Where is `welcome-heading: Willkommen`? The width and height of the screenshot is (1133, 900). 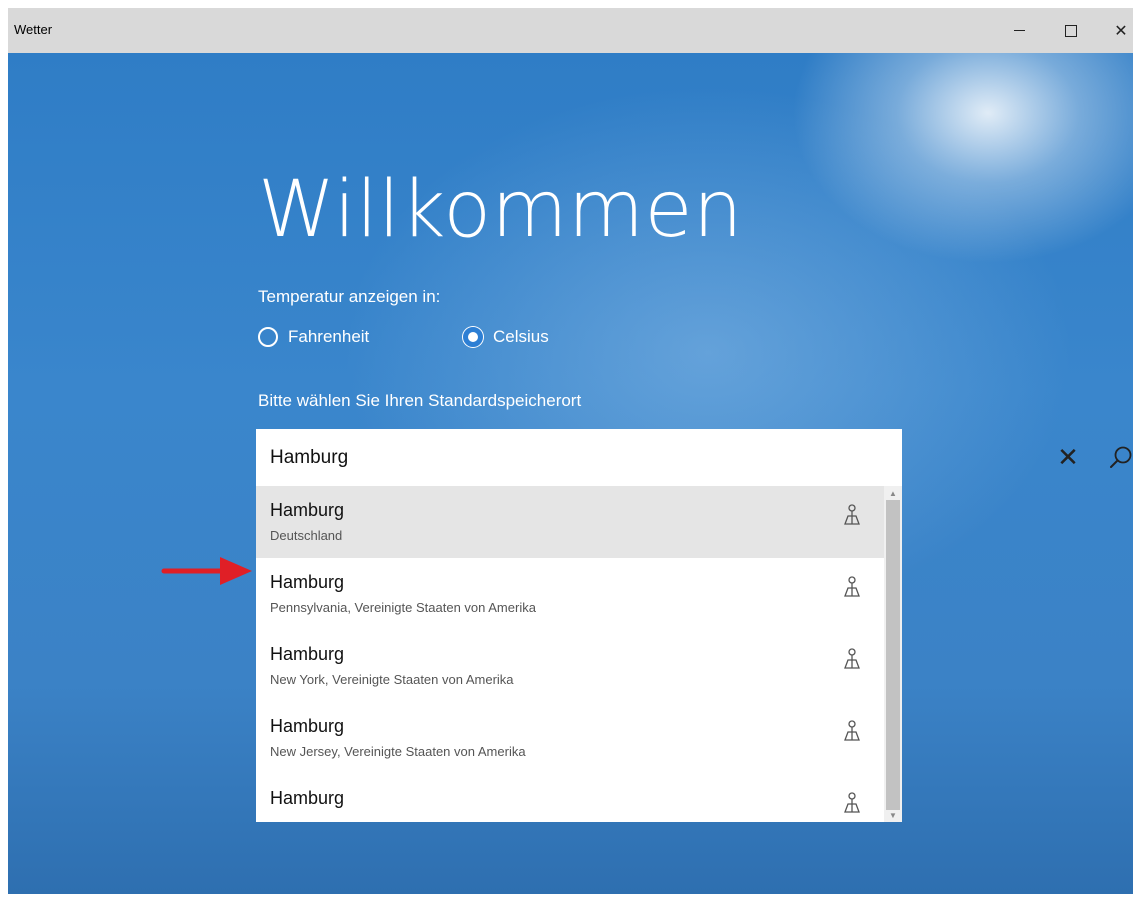 welcome-heading: Willkommen is located at coordinates (500, 210).